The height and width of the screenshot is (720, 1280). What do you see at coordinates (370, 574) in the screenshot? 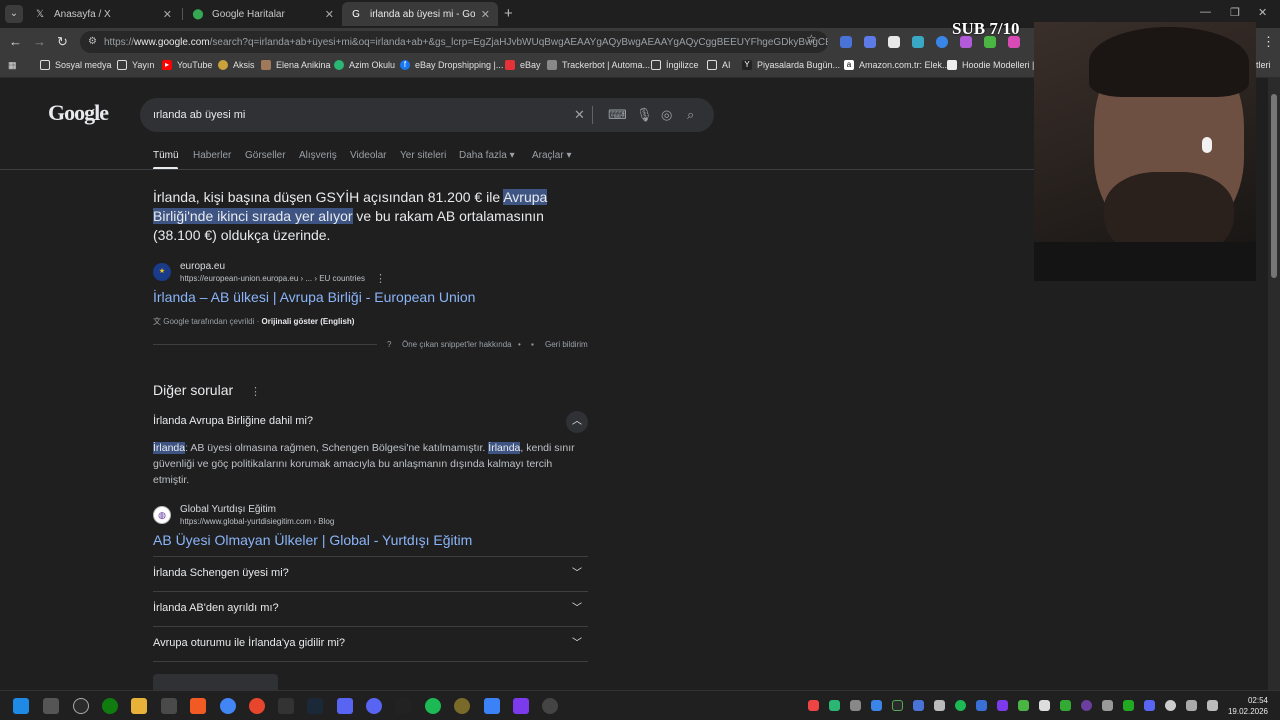
I see `question-item: İrlanda Schengen üyesi mi? ﹀` at bounding box center [370, 574].